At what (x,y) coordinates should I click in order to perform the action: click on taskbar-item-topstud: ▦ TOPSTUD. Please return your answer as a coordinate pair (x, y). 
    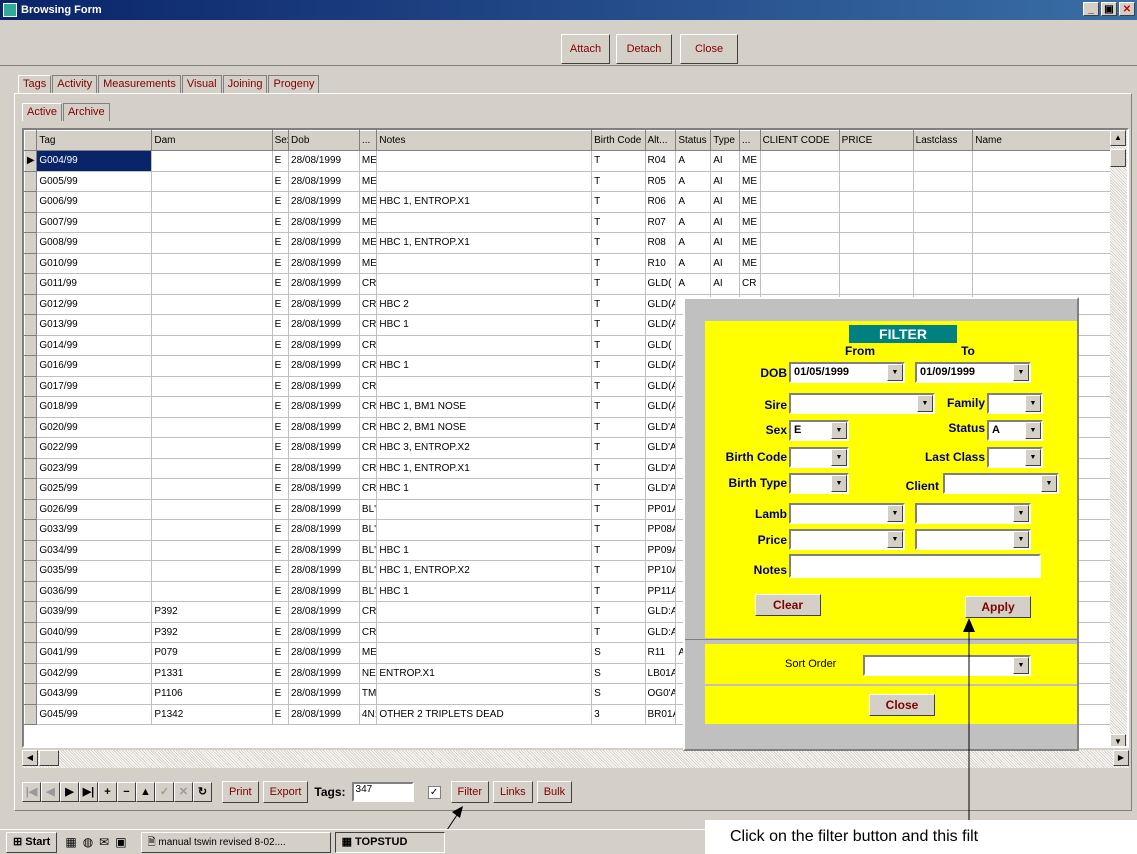
    Looking at the image, I should click on (389, 842).